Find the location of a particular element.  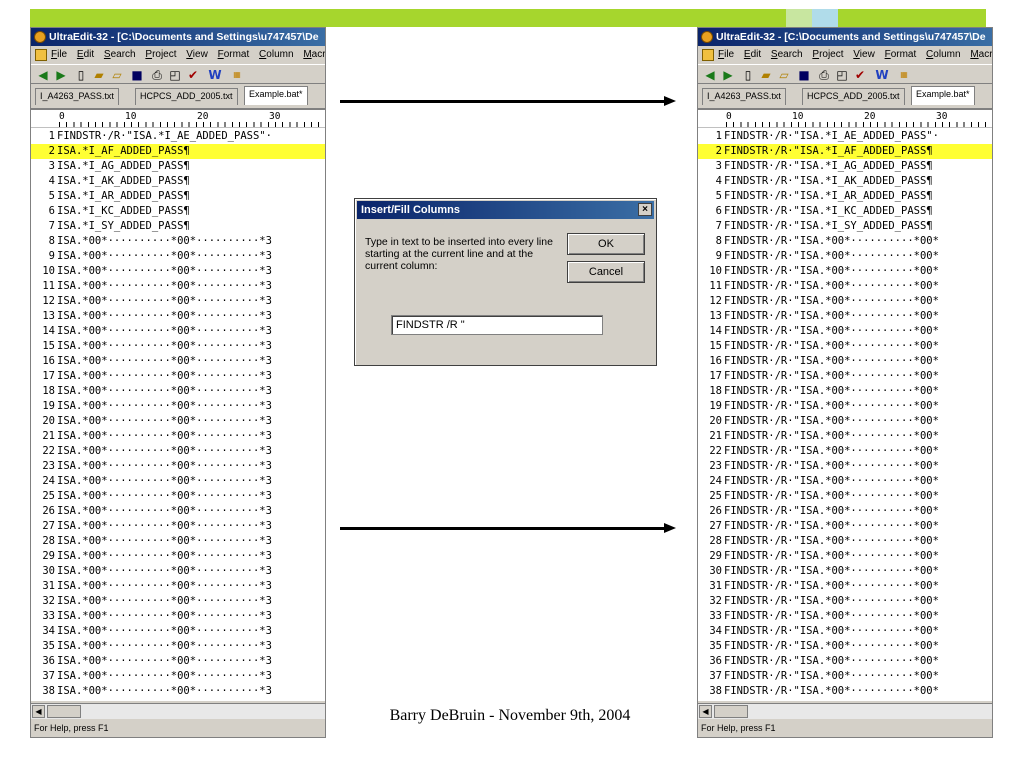

code-line: 5 ISA.*I_AR_ADDED_PASS¶ is located at coordinates (178, 196).